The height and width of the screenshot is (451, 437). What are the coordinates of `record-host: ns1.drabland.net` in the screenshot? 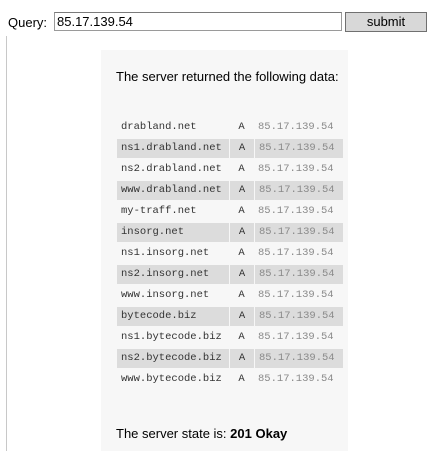 It's located at (173, 148).